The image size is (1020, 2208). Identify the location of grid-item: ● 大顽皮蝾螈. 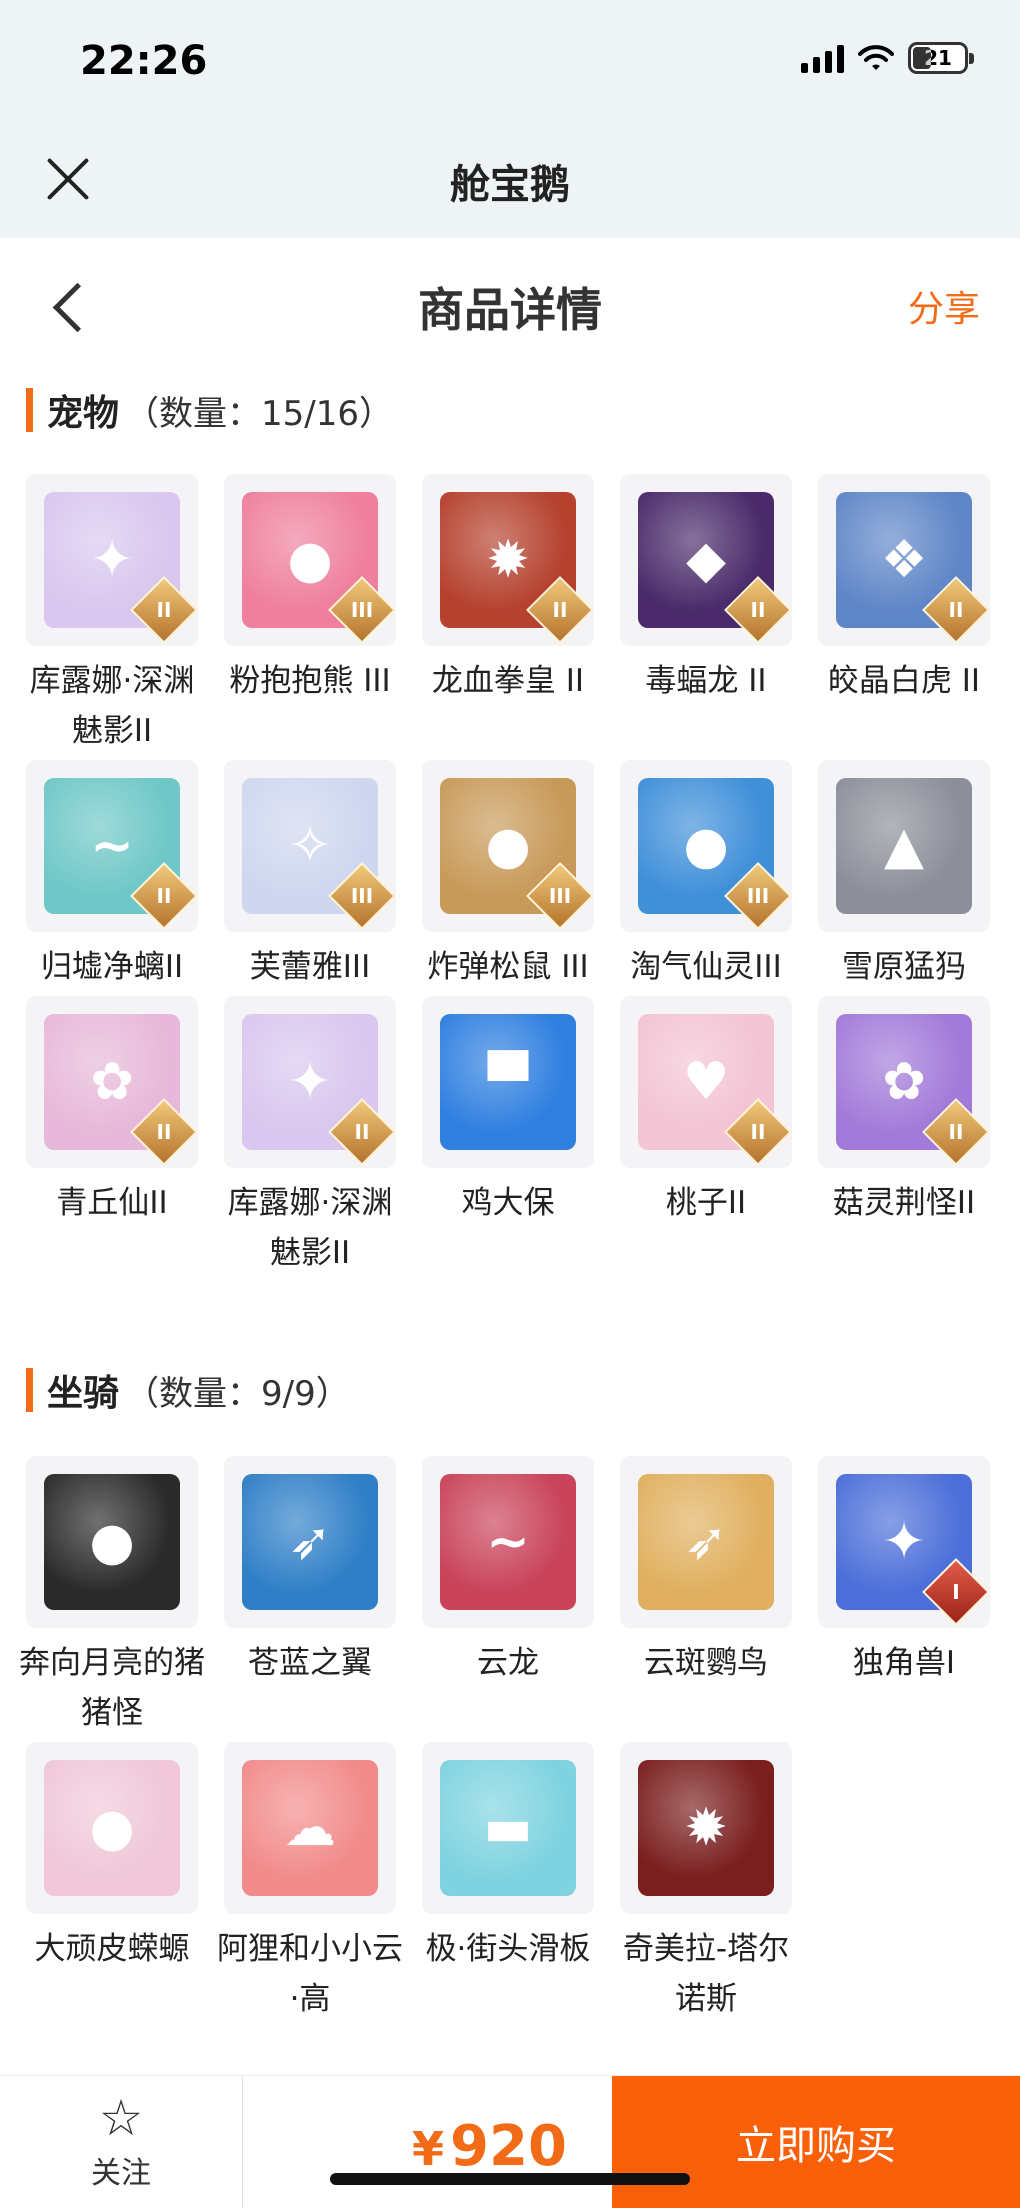
(112, 1883).